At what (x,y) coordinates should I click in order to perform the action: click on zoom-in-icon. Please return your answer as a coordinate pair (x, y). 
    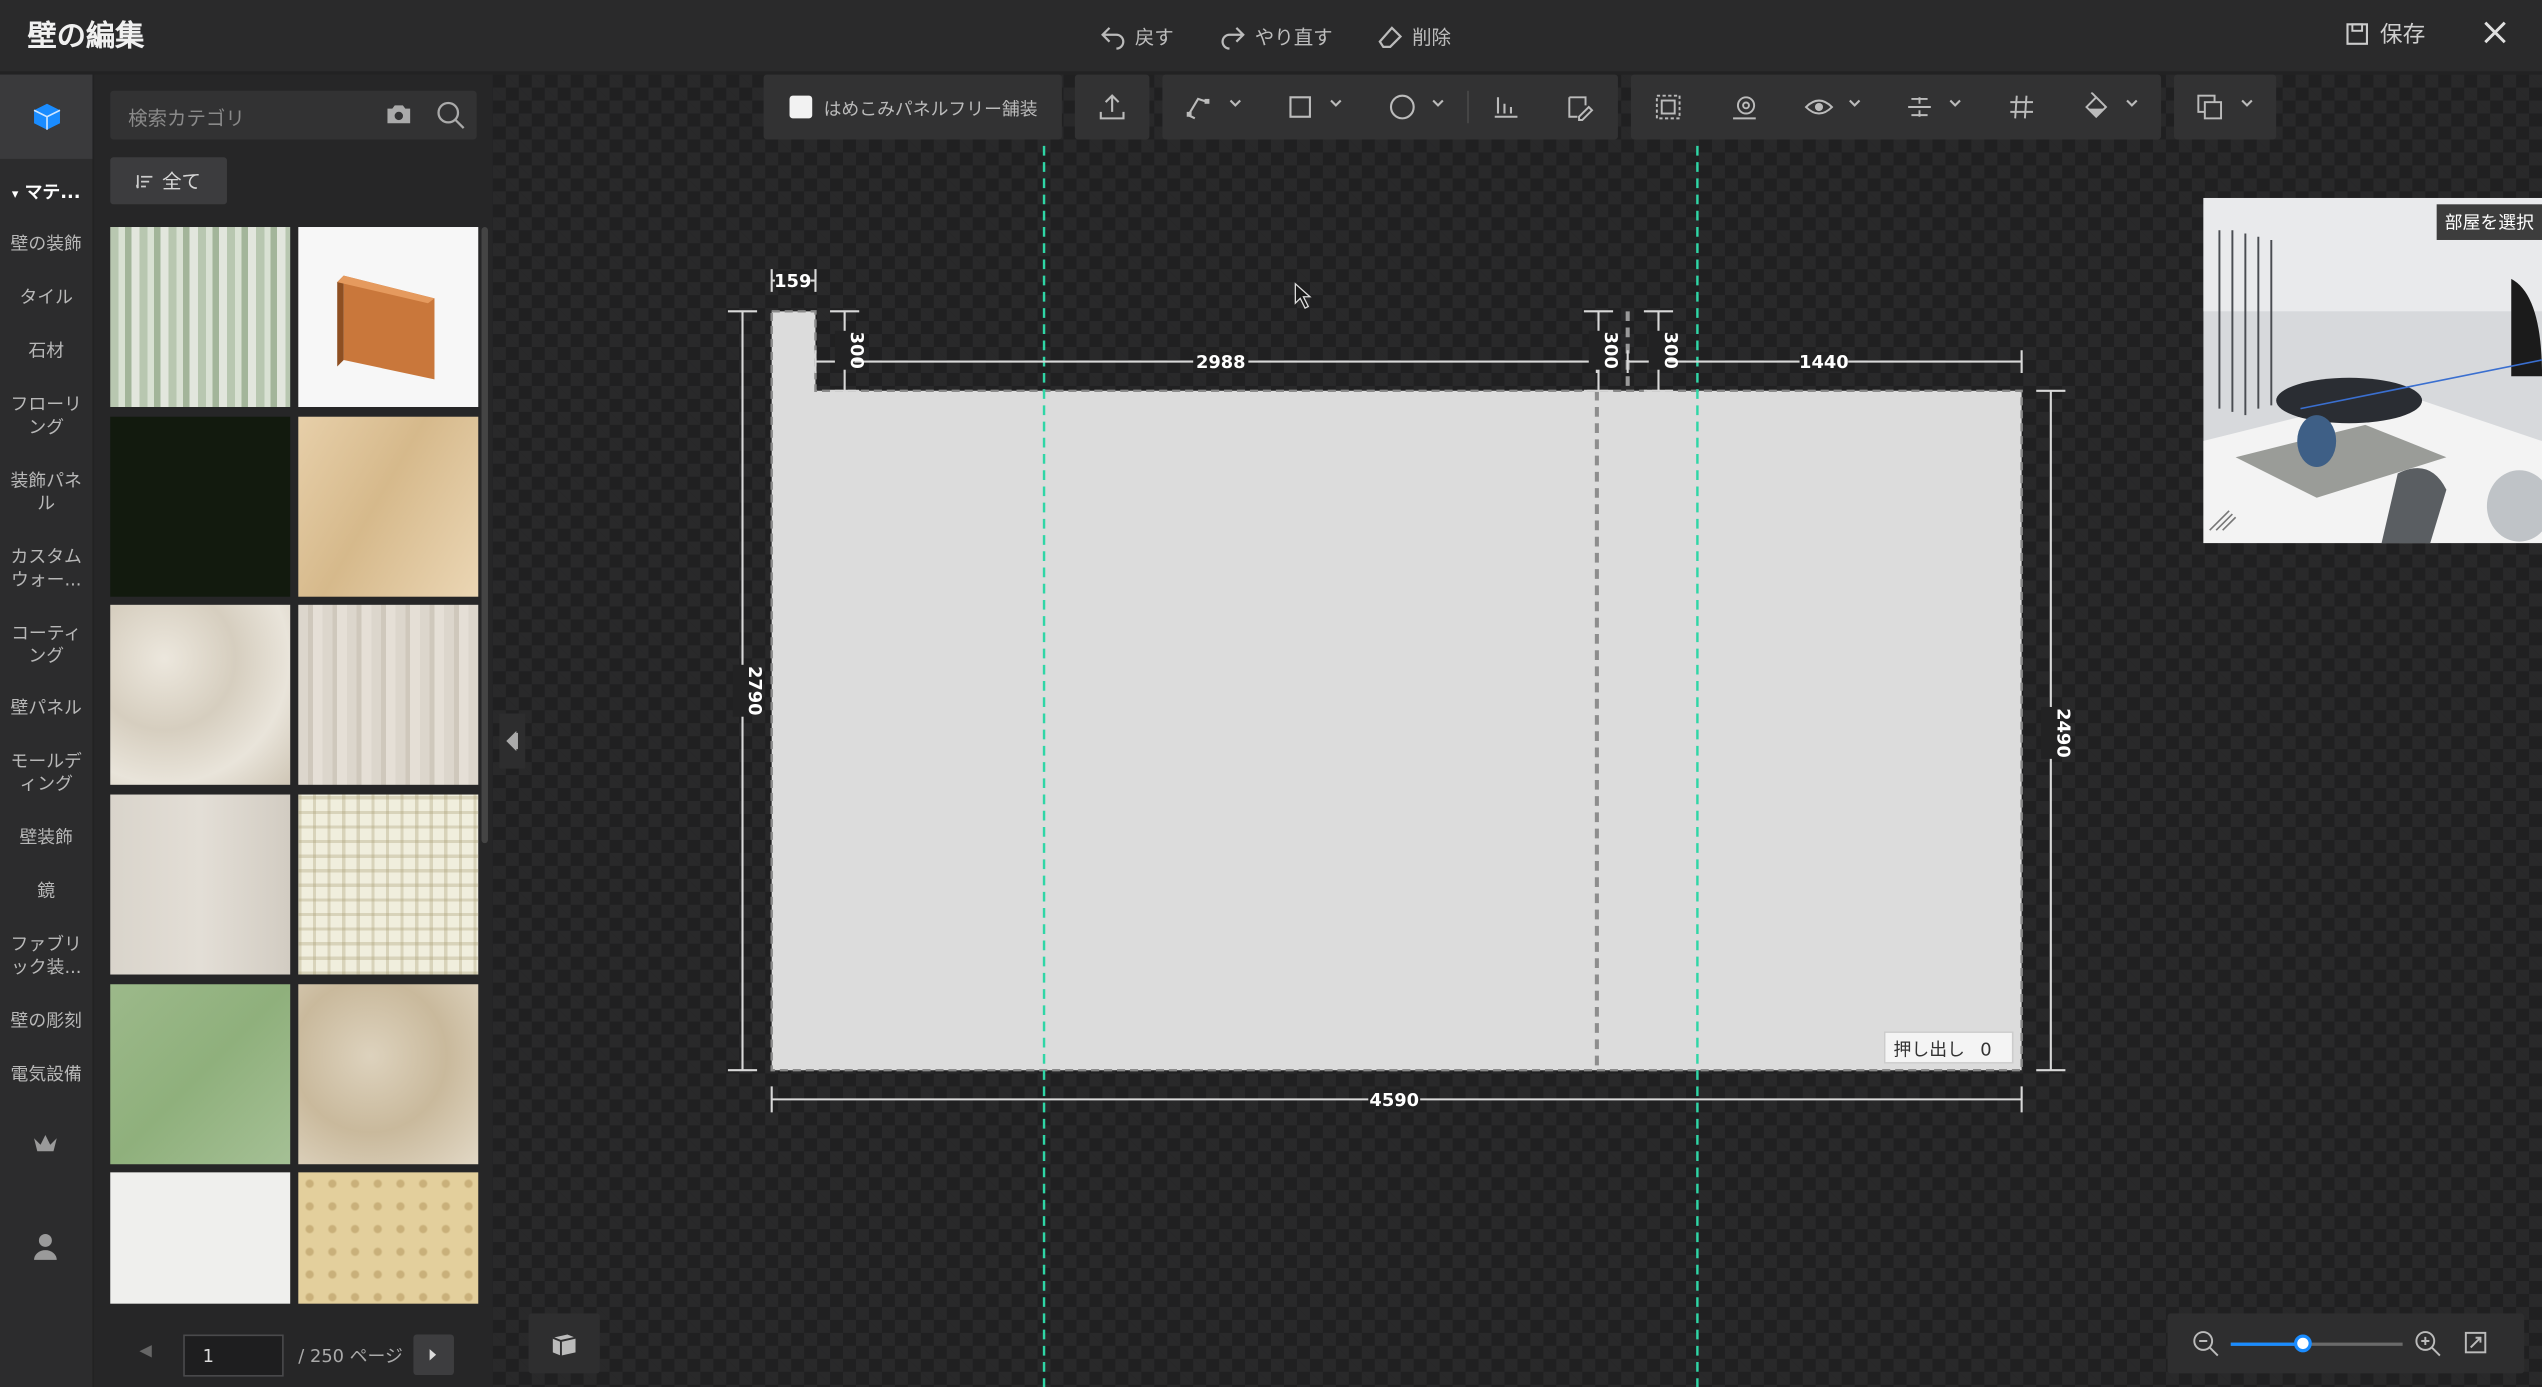
    Looking at the image, I should click on (2428, 1344).